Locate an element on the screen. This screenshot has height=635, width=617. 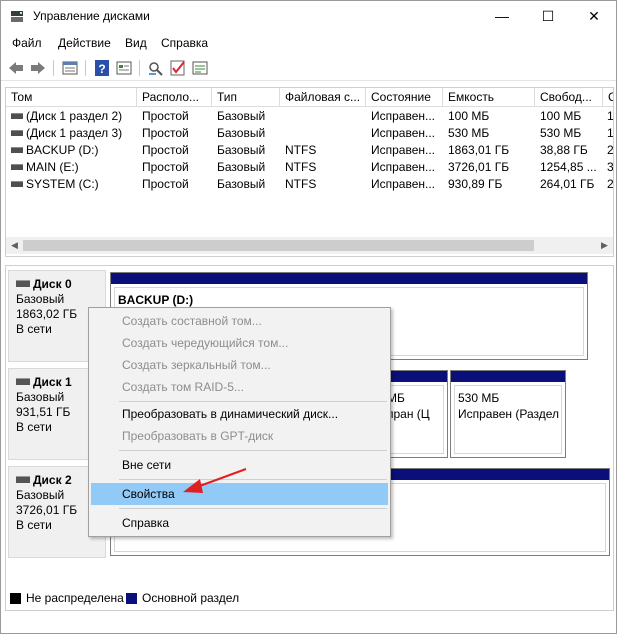
minimize-button: — is located at coordinates (502, 16).